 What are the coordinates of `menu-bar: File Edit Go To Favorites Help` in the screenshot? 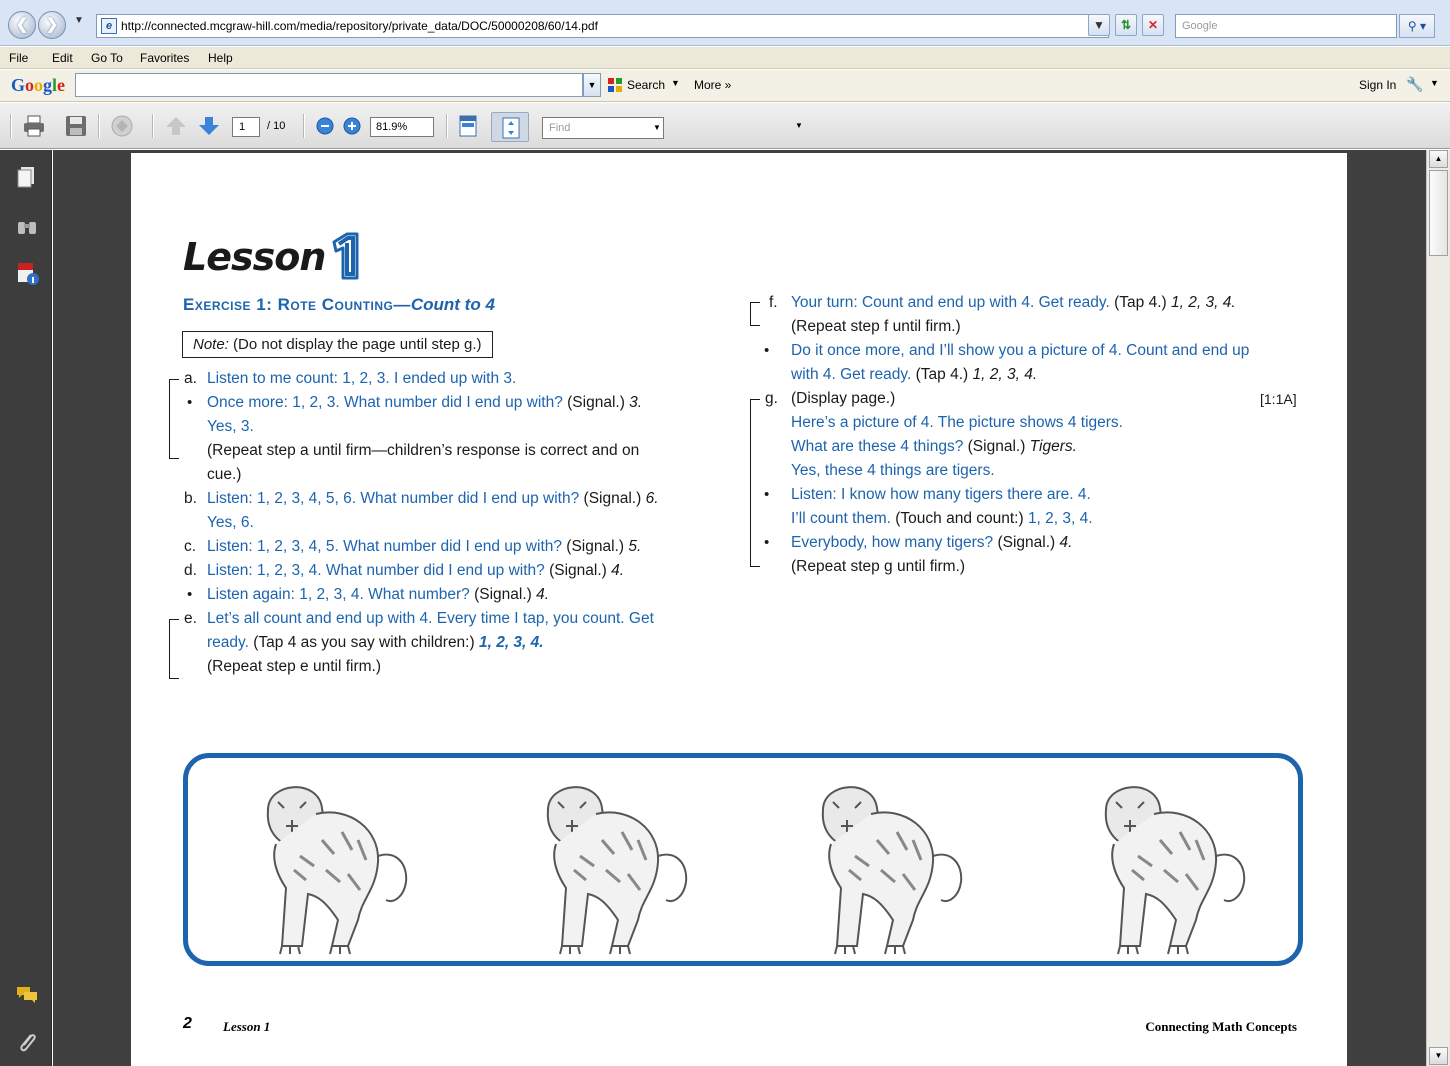 It's located at (725, 58).